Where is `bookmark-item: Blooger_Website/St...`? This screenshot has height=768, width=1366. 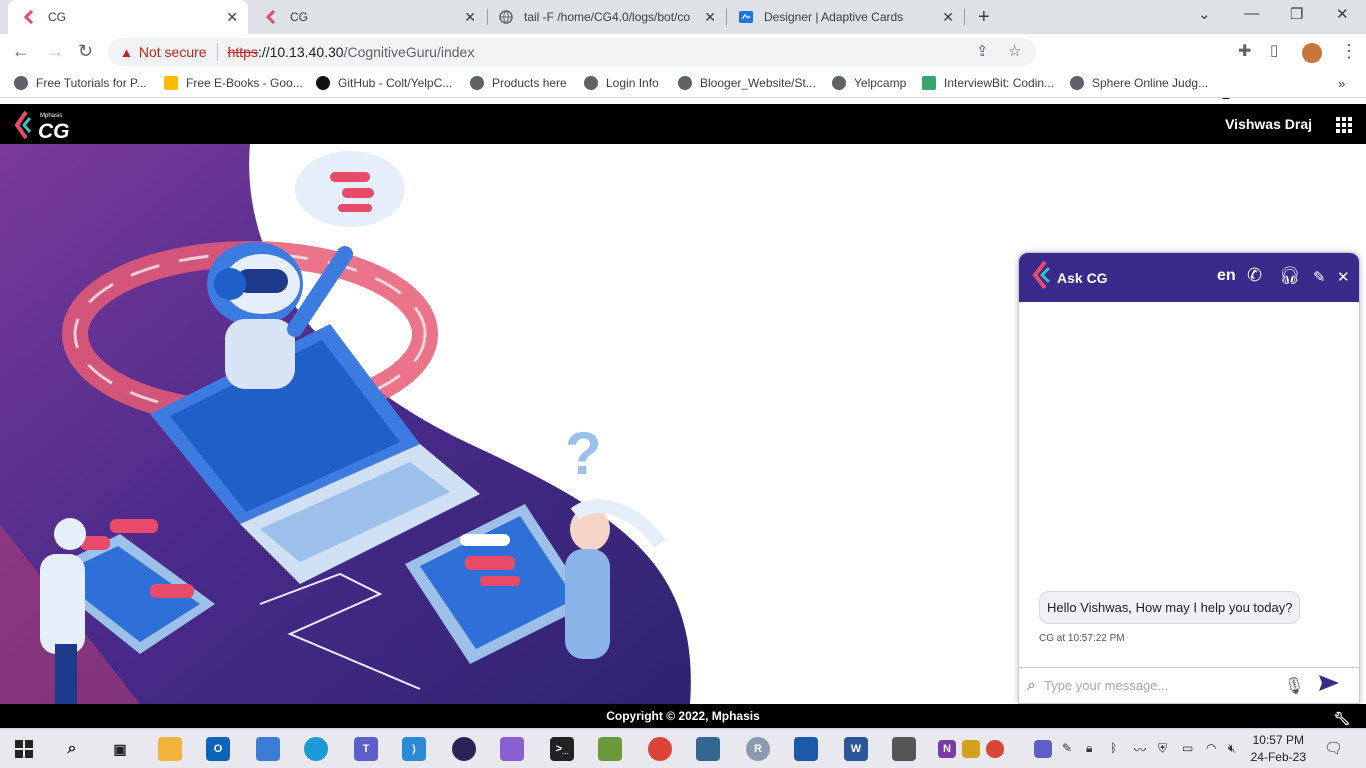
bookmark-item: Blooger_Website/St... is located at coordinates (747, 83).